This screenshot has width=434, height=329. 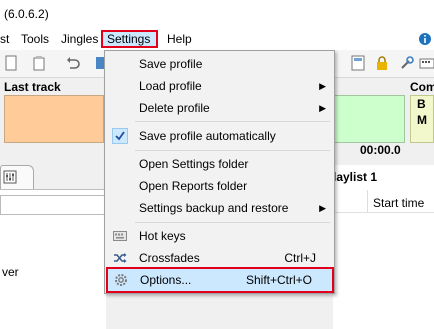 I want to click on tools-icon, so click(x=407, y=63).